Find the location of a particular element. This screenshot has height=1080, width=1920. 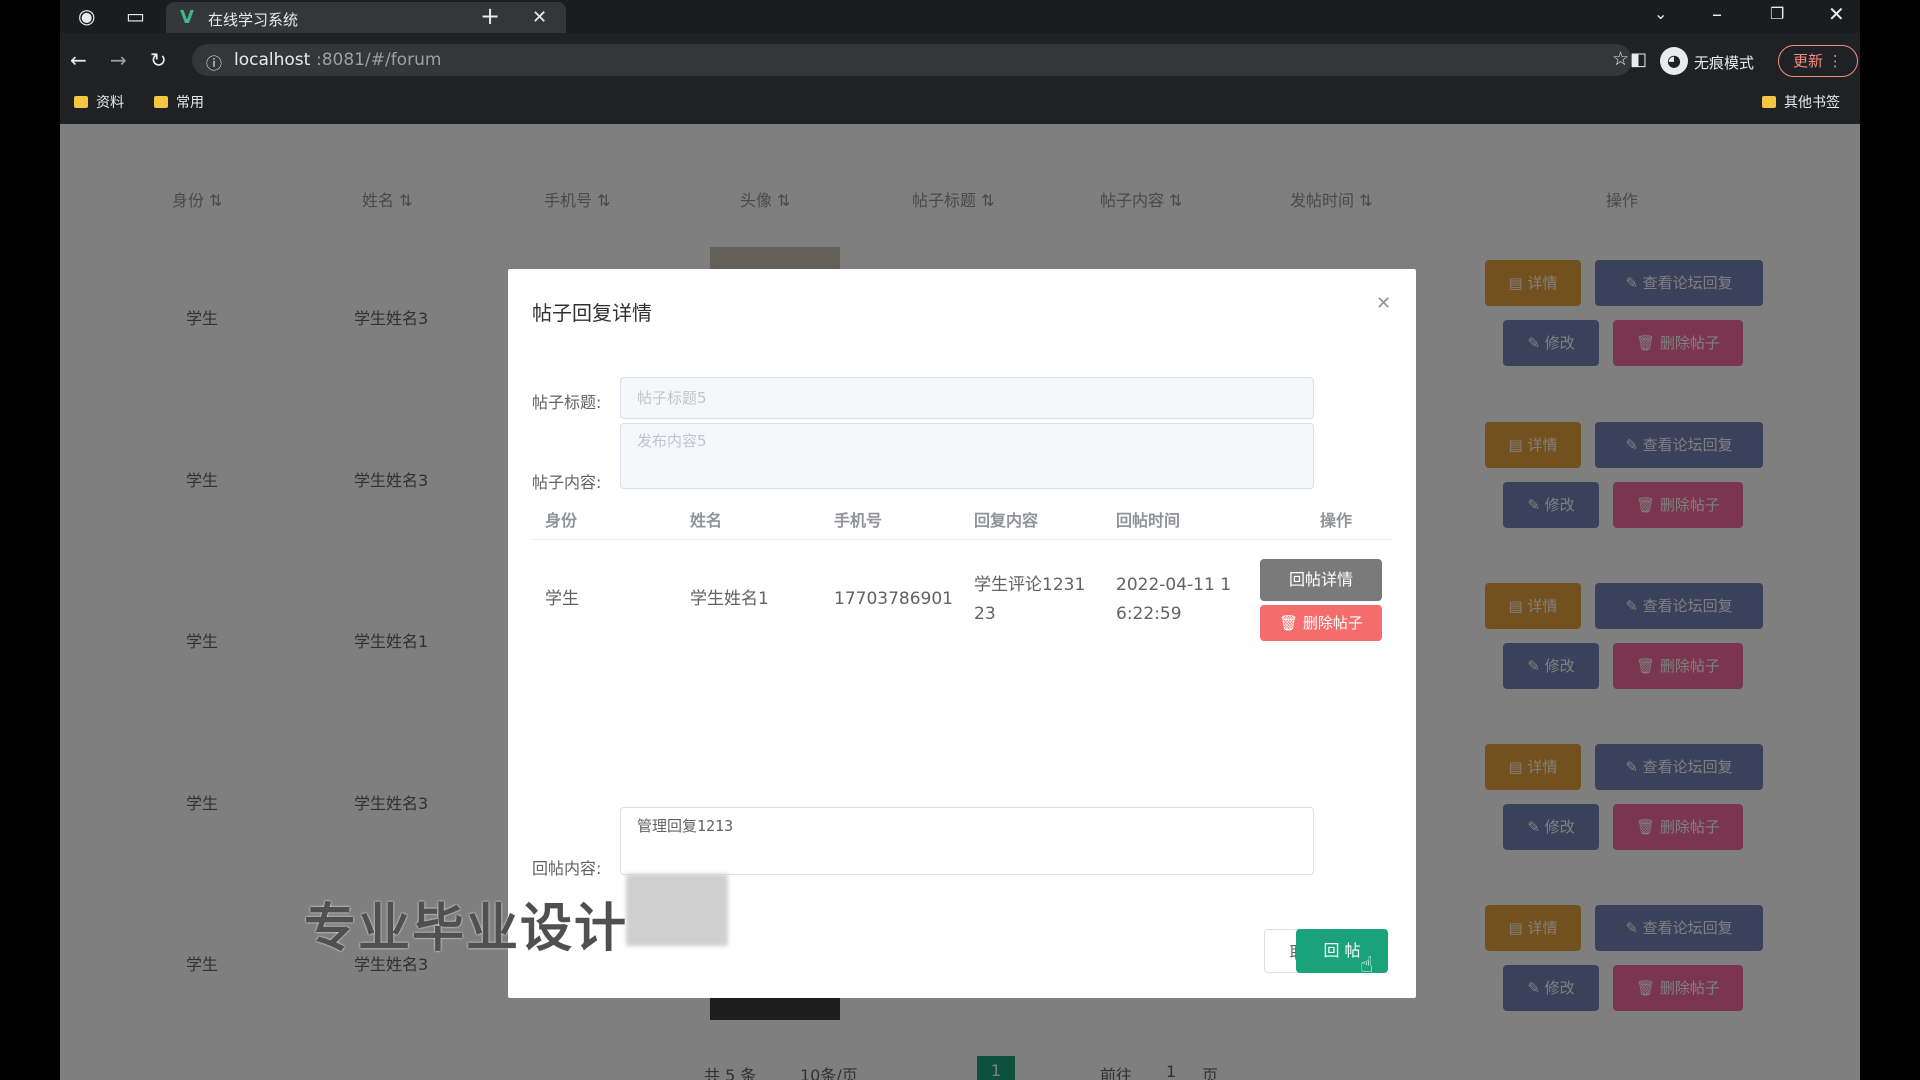

reply-col-header: 手机号 is located at coordinates (858, 520).